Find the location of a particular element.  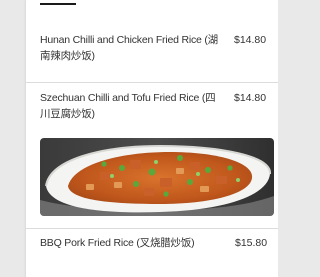

item-name: BBQ Pork Fried Rice (叉烧腊炒饭) is located at coordinates (117, 243).